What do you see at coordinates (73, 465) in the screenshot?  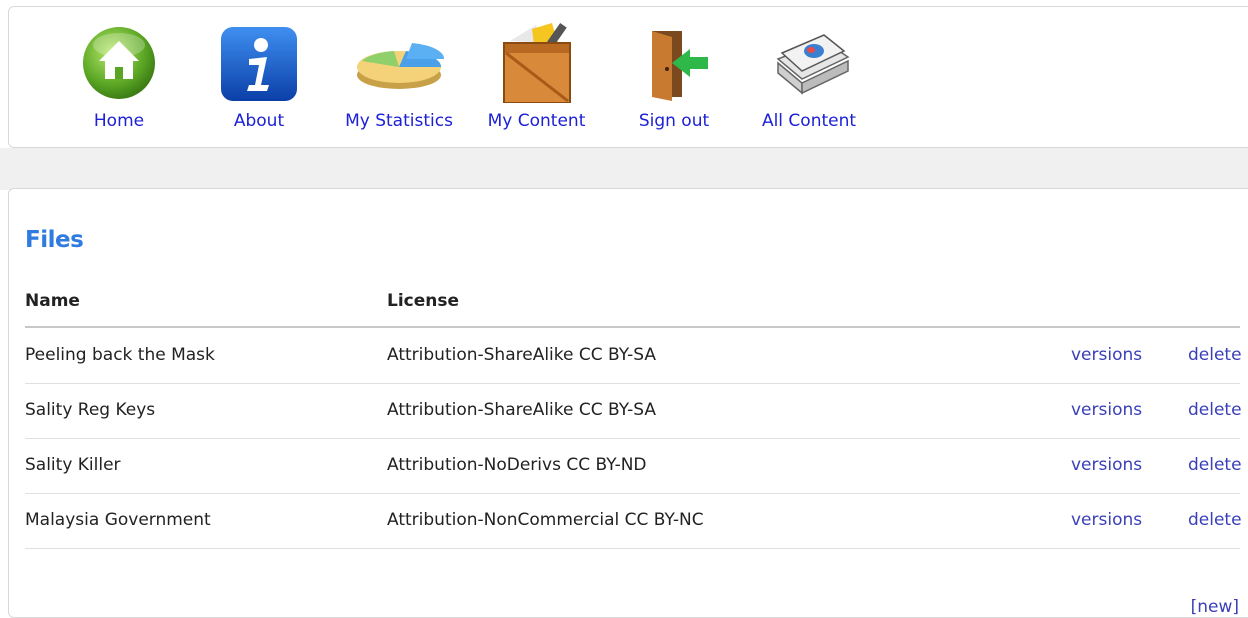 I see `file-name: Sality Killer` at bounding box center [73, 465].